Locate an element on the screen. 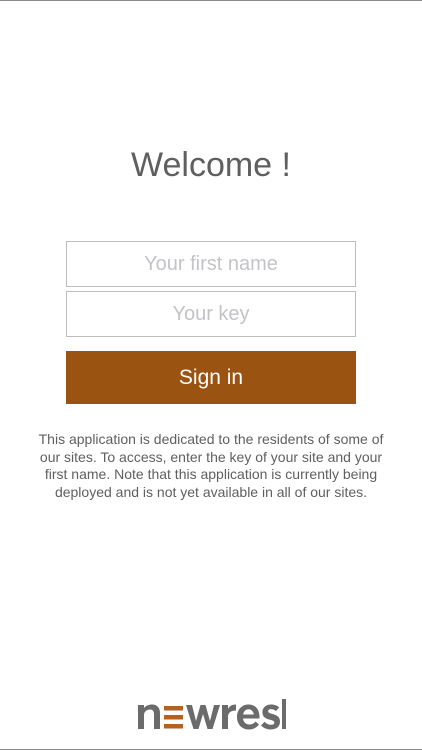 This screenshot has width=422, height=750. sign-in-button: Sign in is located at coordinates (211, 377).